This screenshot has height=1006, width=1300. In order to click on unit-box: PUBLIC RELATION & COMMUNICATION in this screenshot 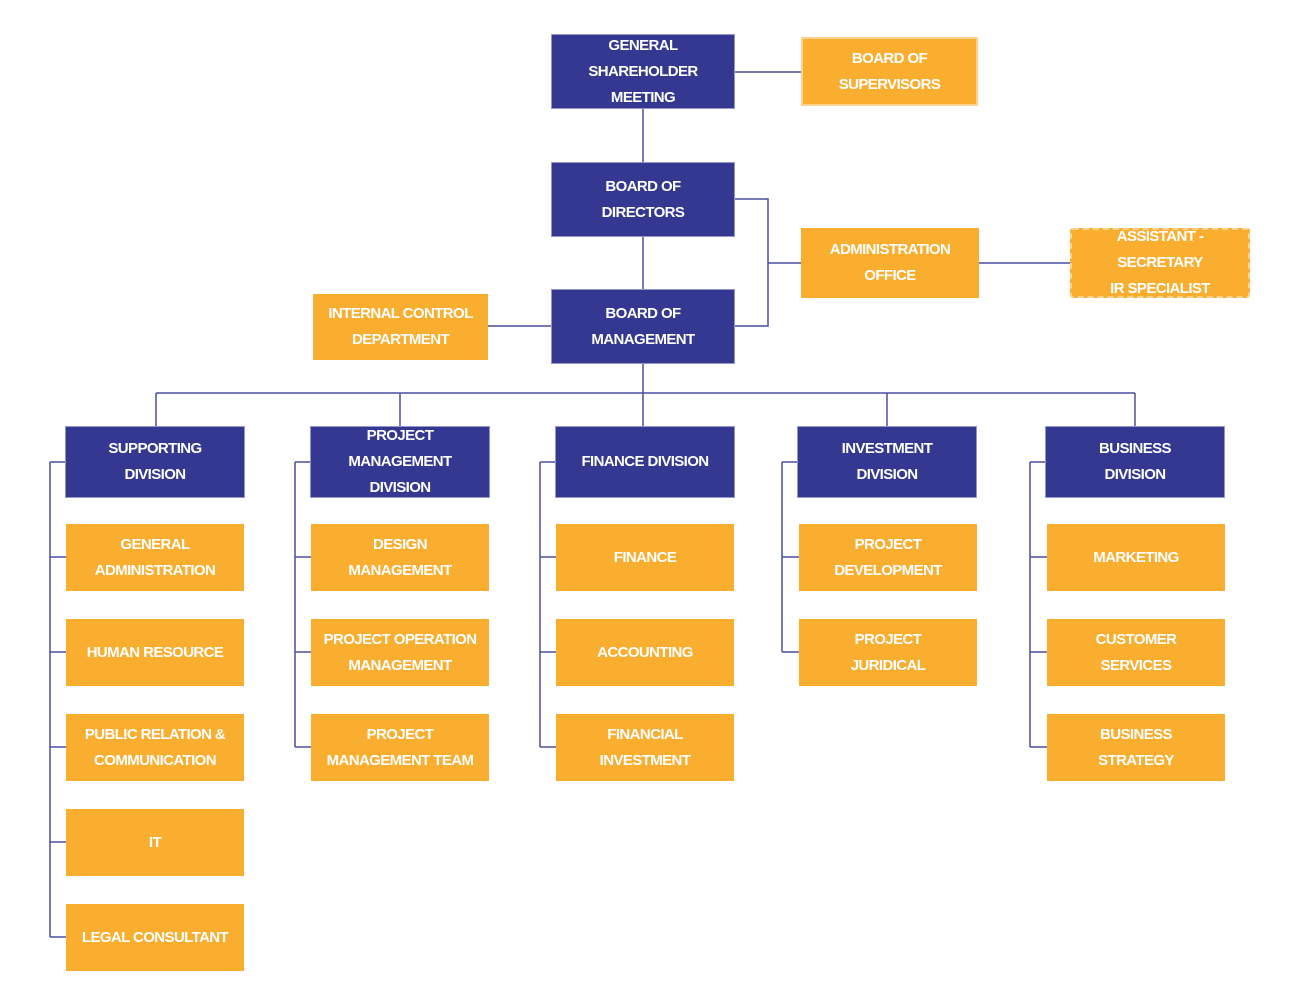, I will do `click(155, 747)`.